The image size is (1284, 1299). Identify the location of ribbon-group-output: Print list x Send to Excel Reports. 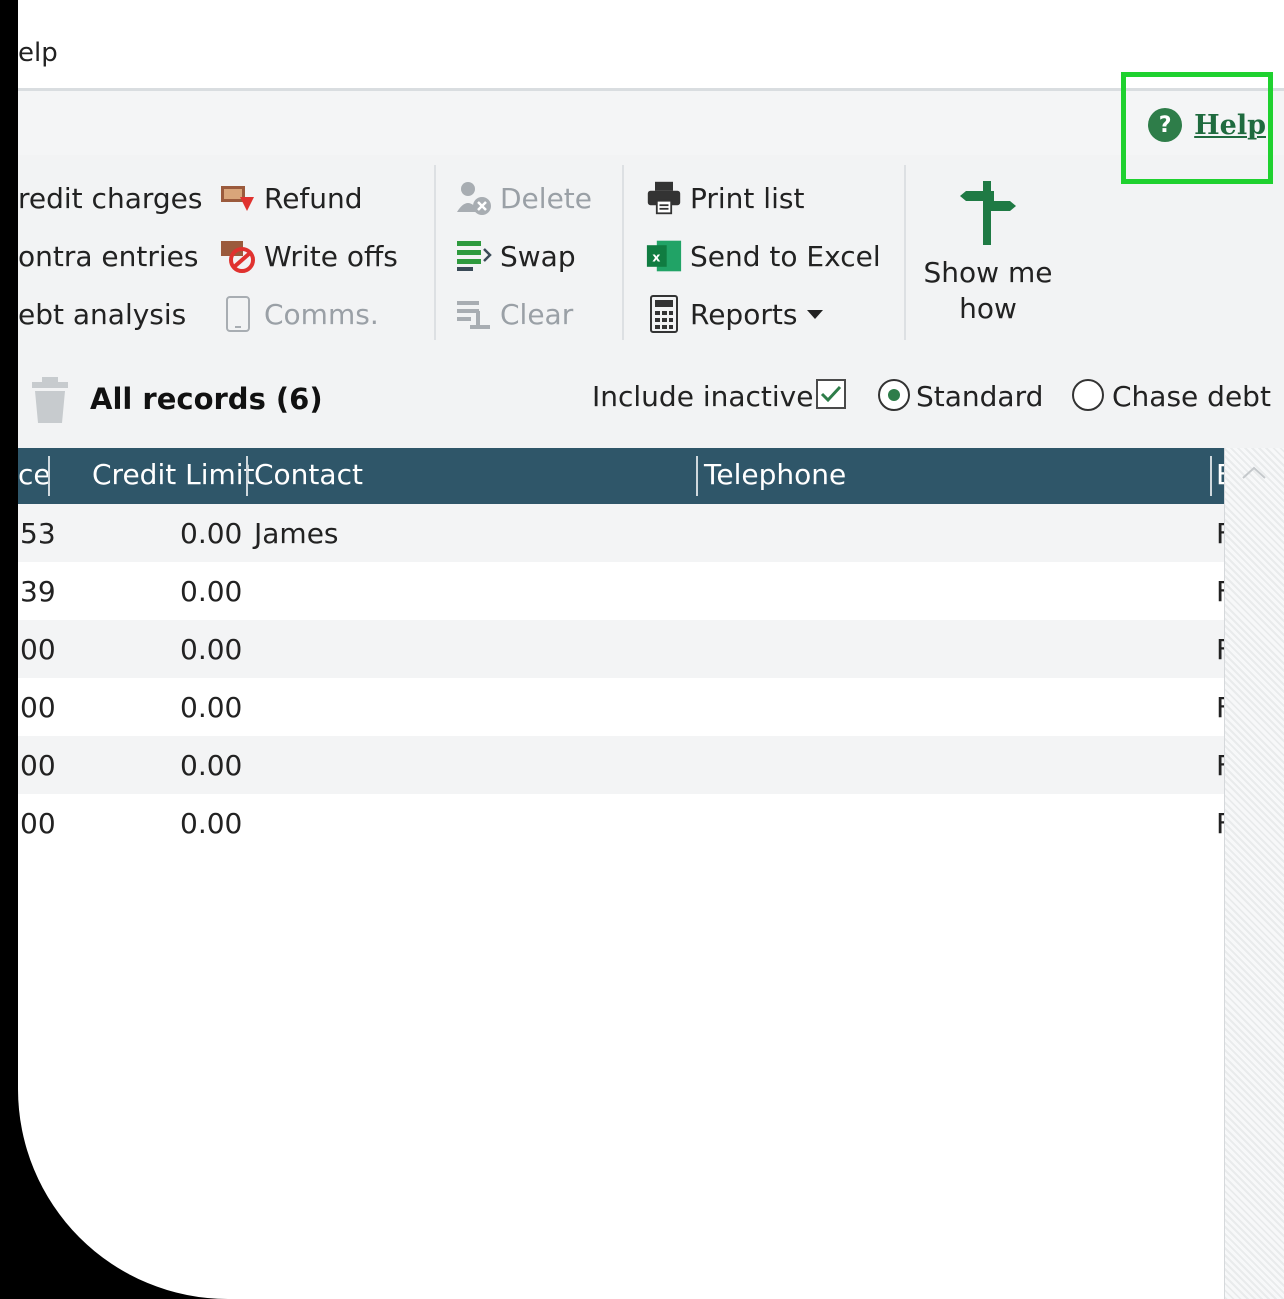
(763, 256).